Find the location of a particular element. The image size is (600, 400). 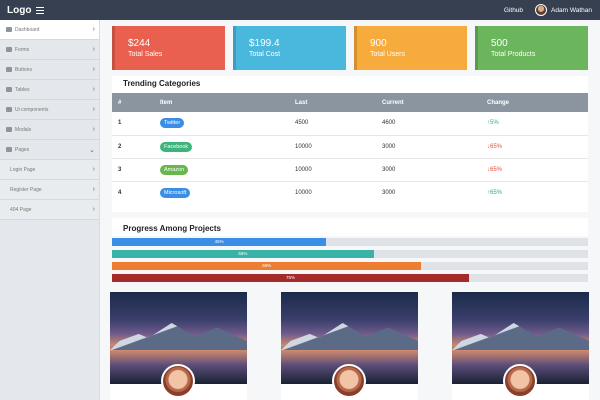

table-header-row: # Item Last Current Change is located at coordinates (350, 102).